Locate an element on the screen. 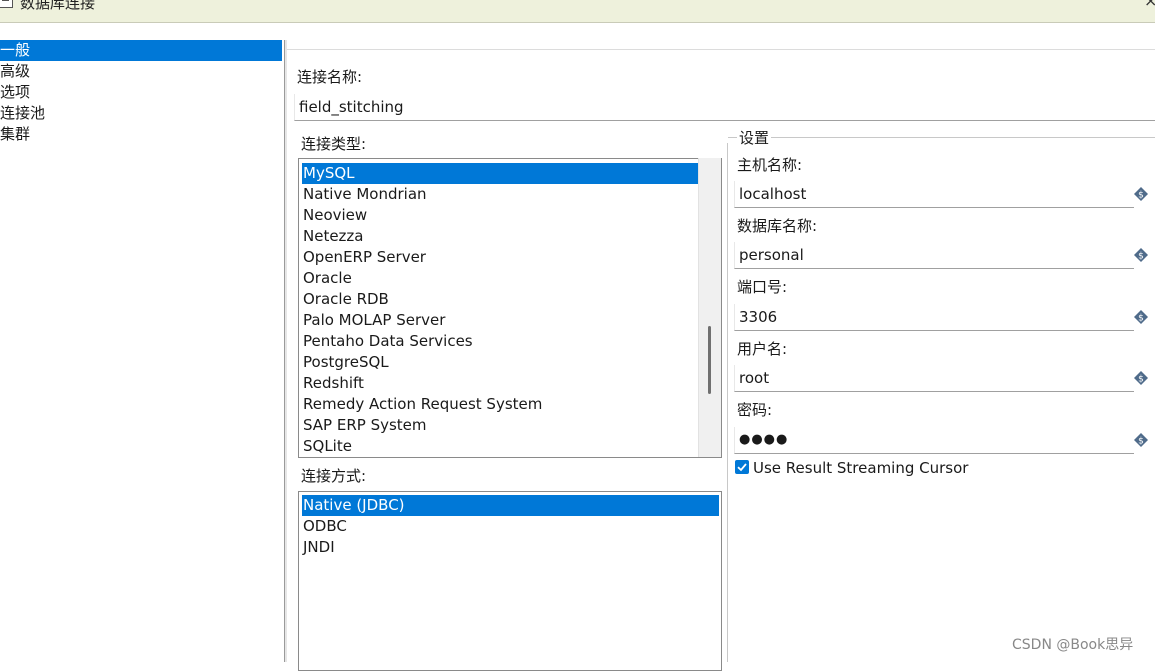 This screenshot has height=671, width=1155. connection-type-label: 连接类型: is located at coordinates (334, 144).